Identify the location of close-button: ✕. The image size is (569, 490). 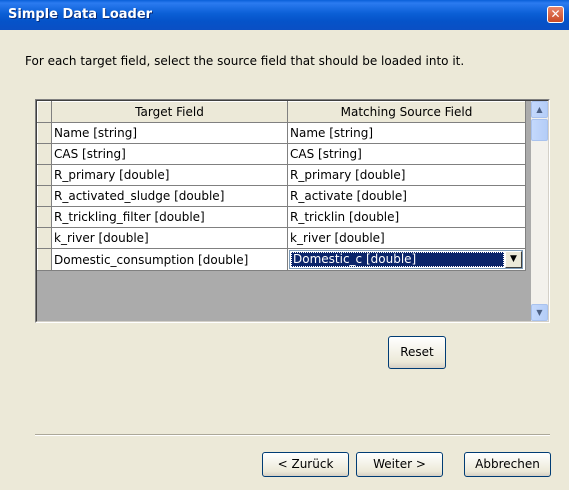
(555, 14).